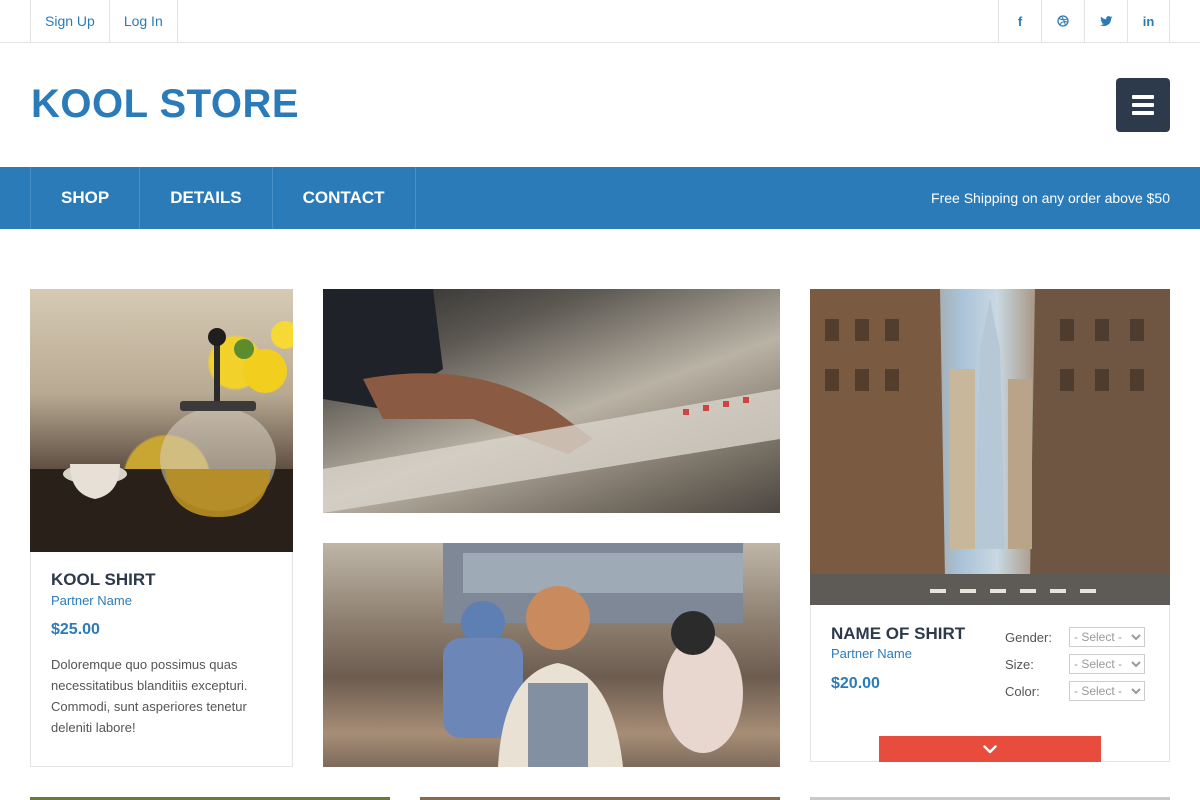 The height and width of the screenshot is (800, 1200). I want to click on photo-mixing-console, so click(551, 401).